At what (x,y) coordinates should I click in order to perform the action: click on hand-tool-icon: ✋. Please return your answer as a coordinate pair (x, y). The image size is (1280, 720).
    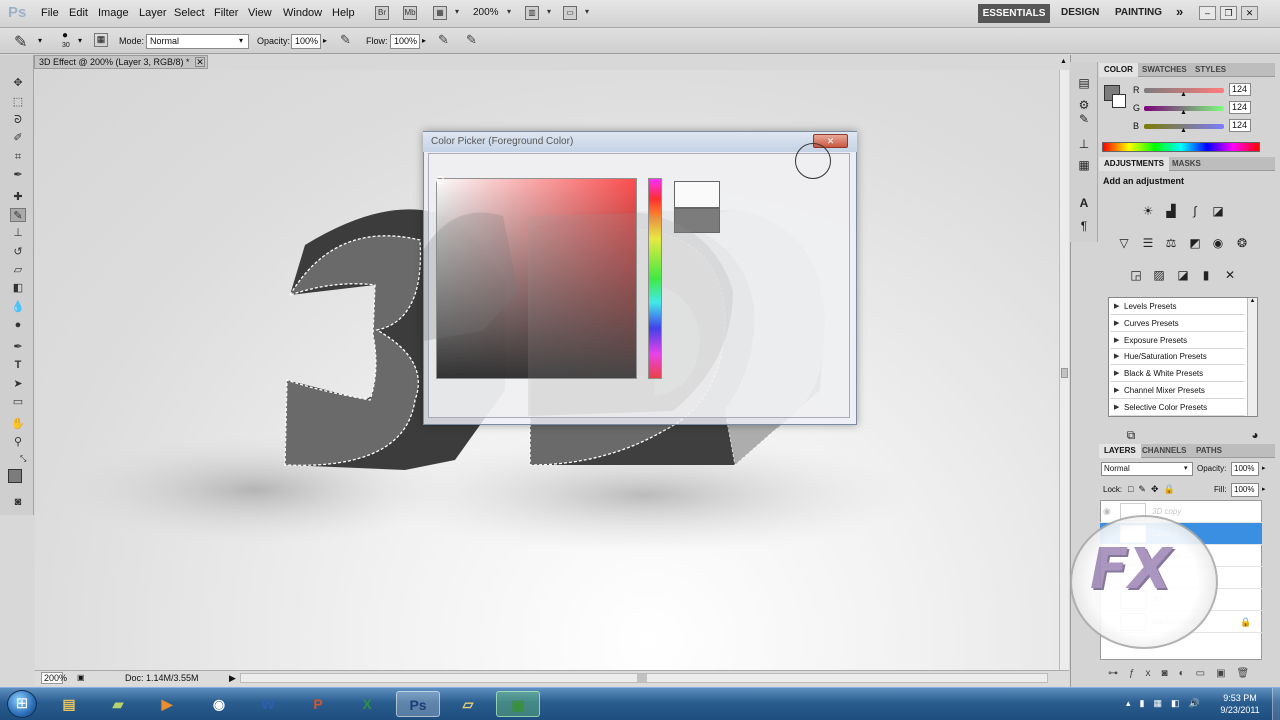
    Looking at the image, I should click on (18, 424).